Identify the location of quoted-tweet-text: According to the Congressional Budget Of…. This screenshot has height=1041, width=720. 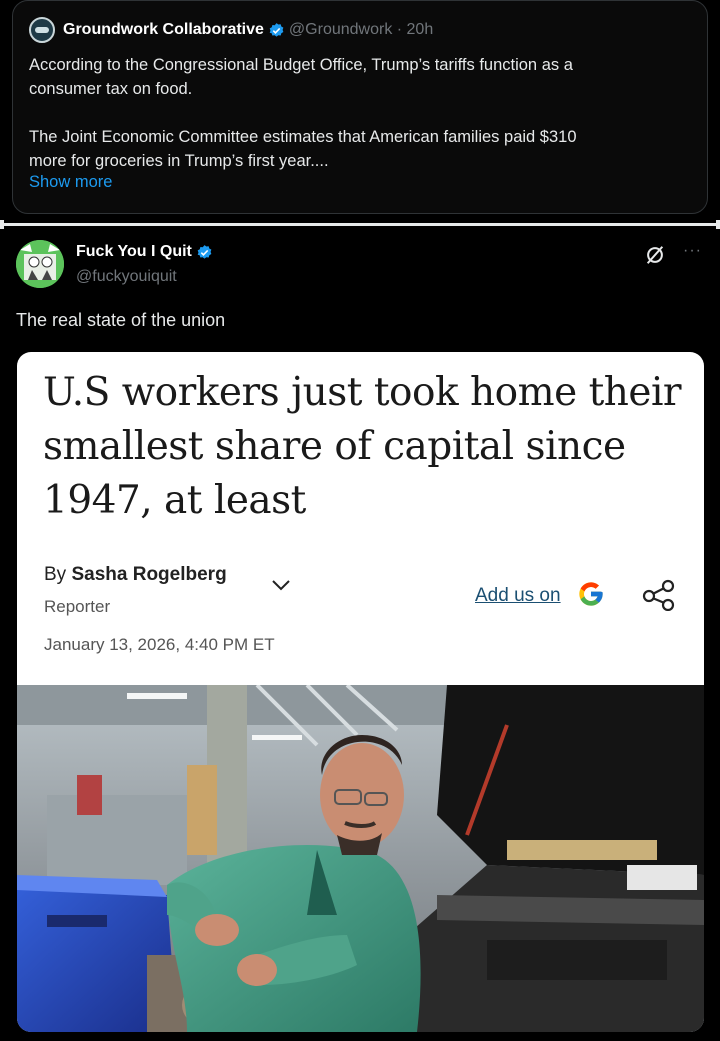
(303, 113).